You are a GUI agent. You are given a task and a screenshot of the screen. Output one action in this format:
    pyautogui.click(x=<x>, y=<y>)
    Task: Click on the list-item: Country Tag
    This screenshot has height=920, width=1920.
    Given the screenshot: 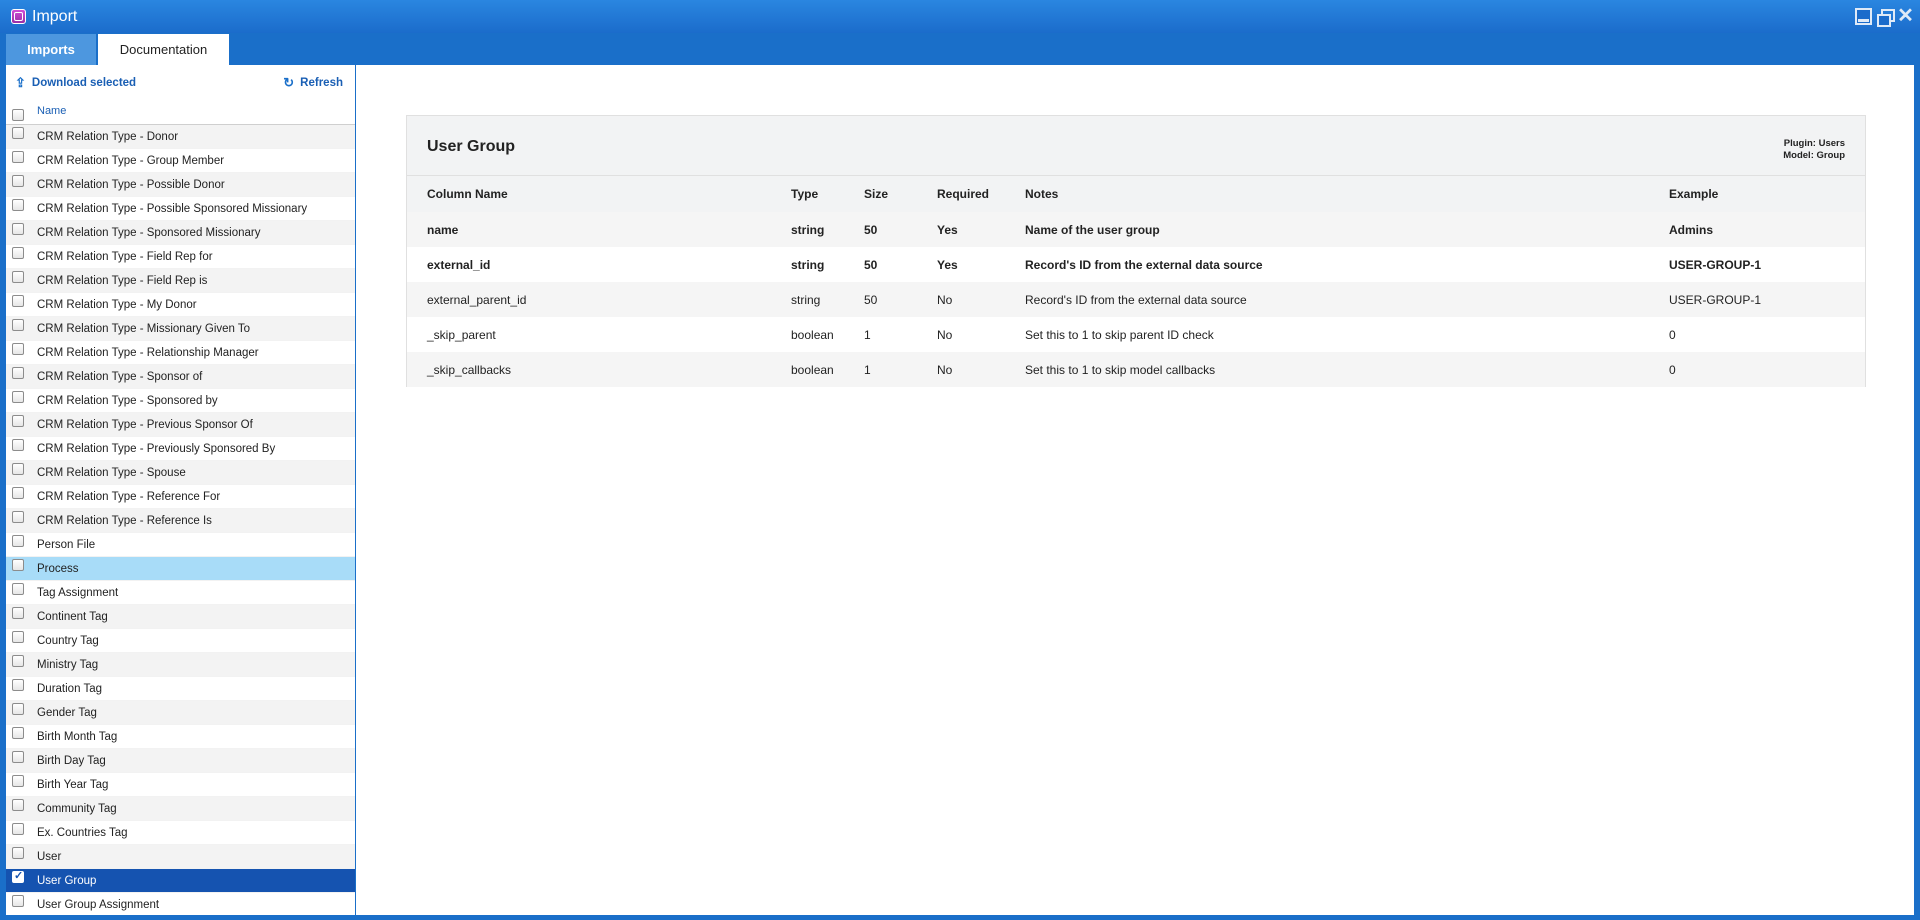 What is the action you would take?
    pyautogui.click(x=180, y=641)
    